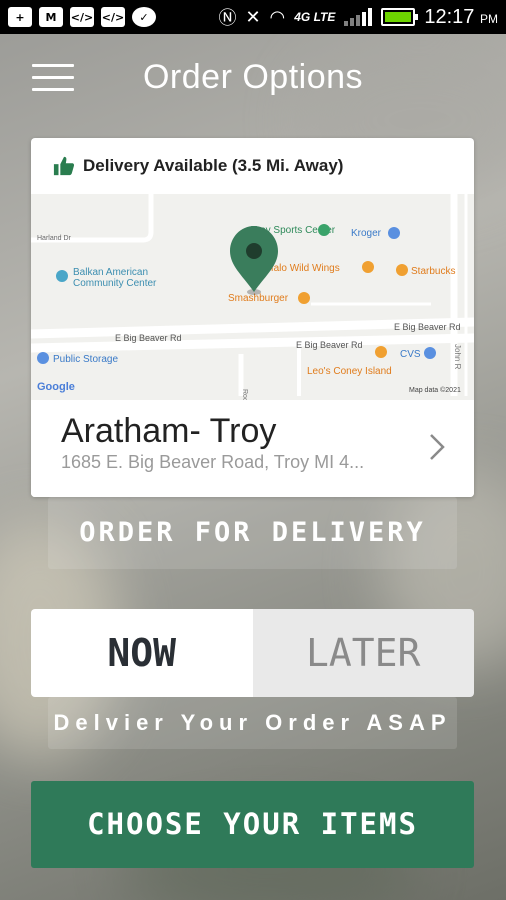 This screenshot has height=900, width=506. Describe the element at coordinates (410, 354) in the screenshot. I see `map-label: CVS` at that location.